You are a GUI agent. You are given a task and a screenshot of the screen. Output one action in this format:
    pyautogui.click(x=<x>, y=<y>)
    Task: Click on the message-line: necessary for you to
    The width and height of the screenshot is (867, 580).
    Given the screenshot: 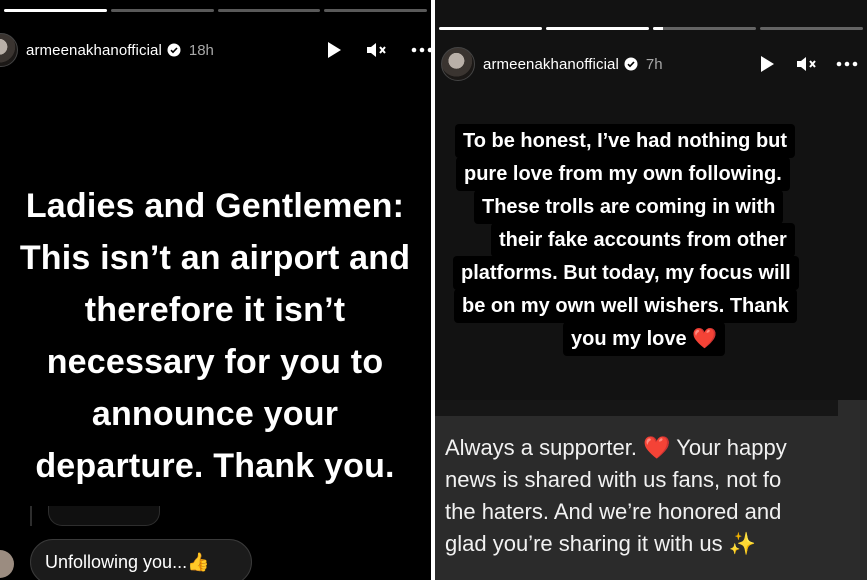 What is the action you would take?
    pyautogui.click(x=215, y=362)
    